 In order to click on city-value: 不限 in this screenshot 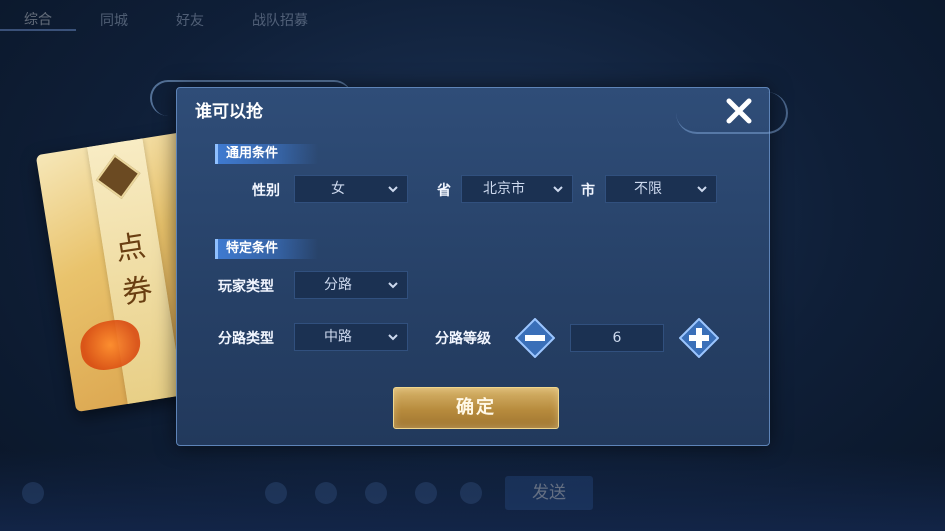, I will do `click(648, 189)`.